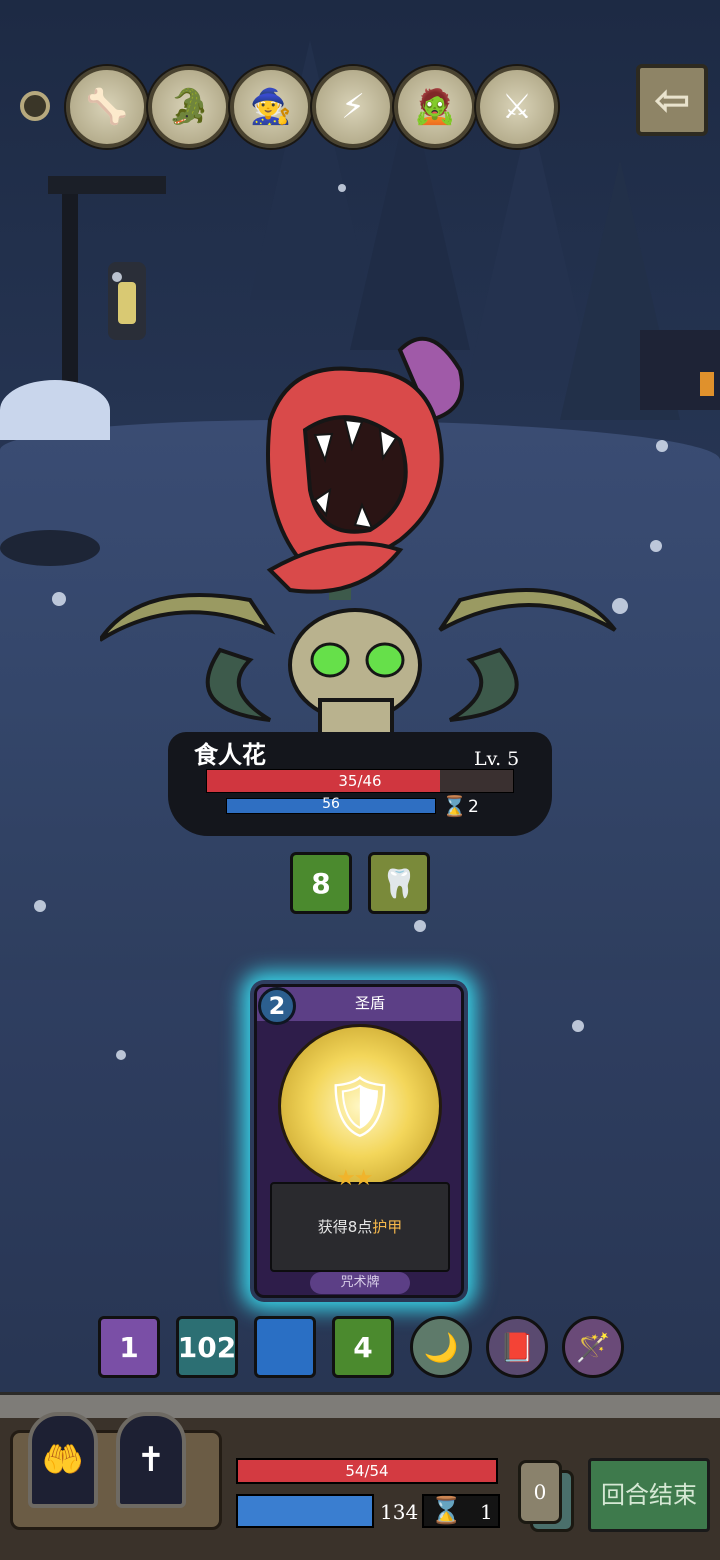 The image size is (720, 1560). I want to click on player-buff-heal-plus: 4, so click(363, 1347).